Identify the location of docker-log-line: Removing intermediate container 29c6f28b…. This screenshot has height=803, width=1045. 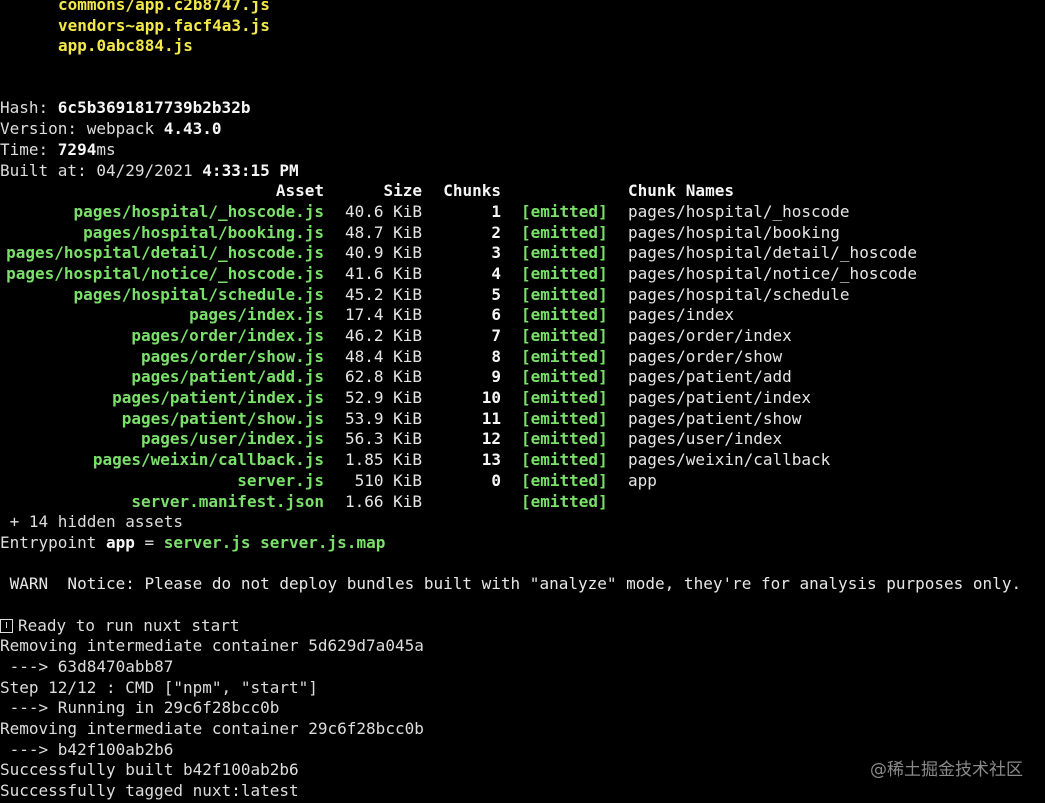
(212, 729).